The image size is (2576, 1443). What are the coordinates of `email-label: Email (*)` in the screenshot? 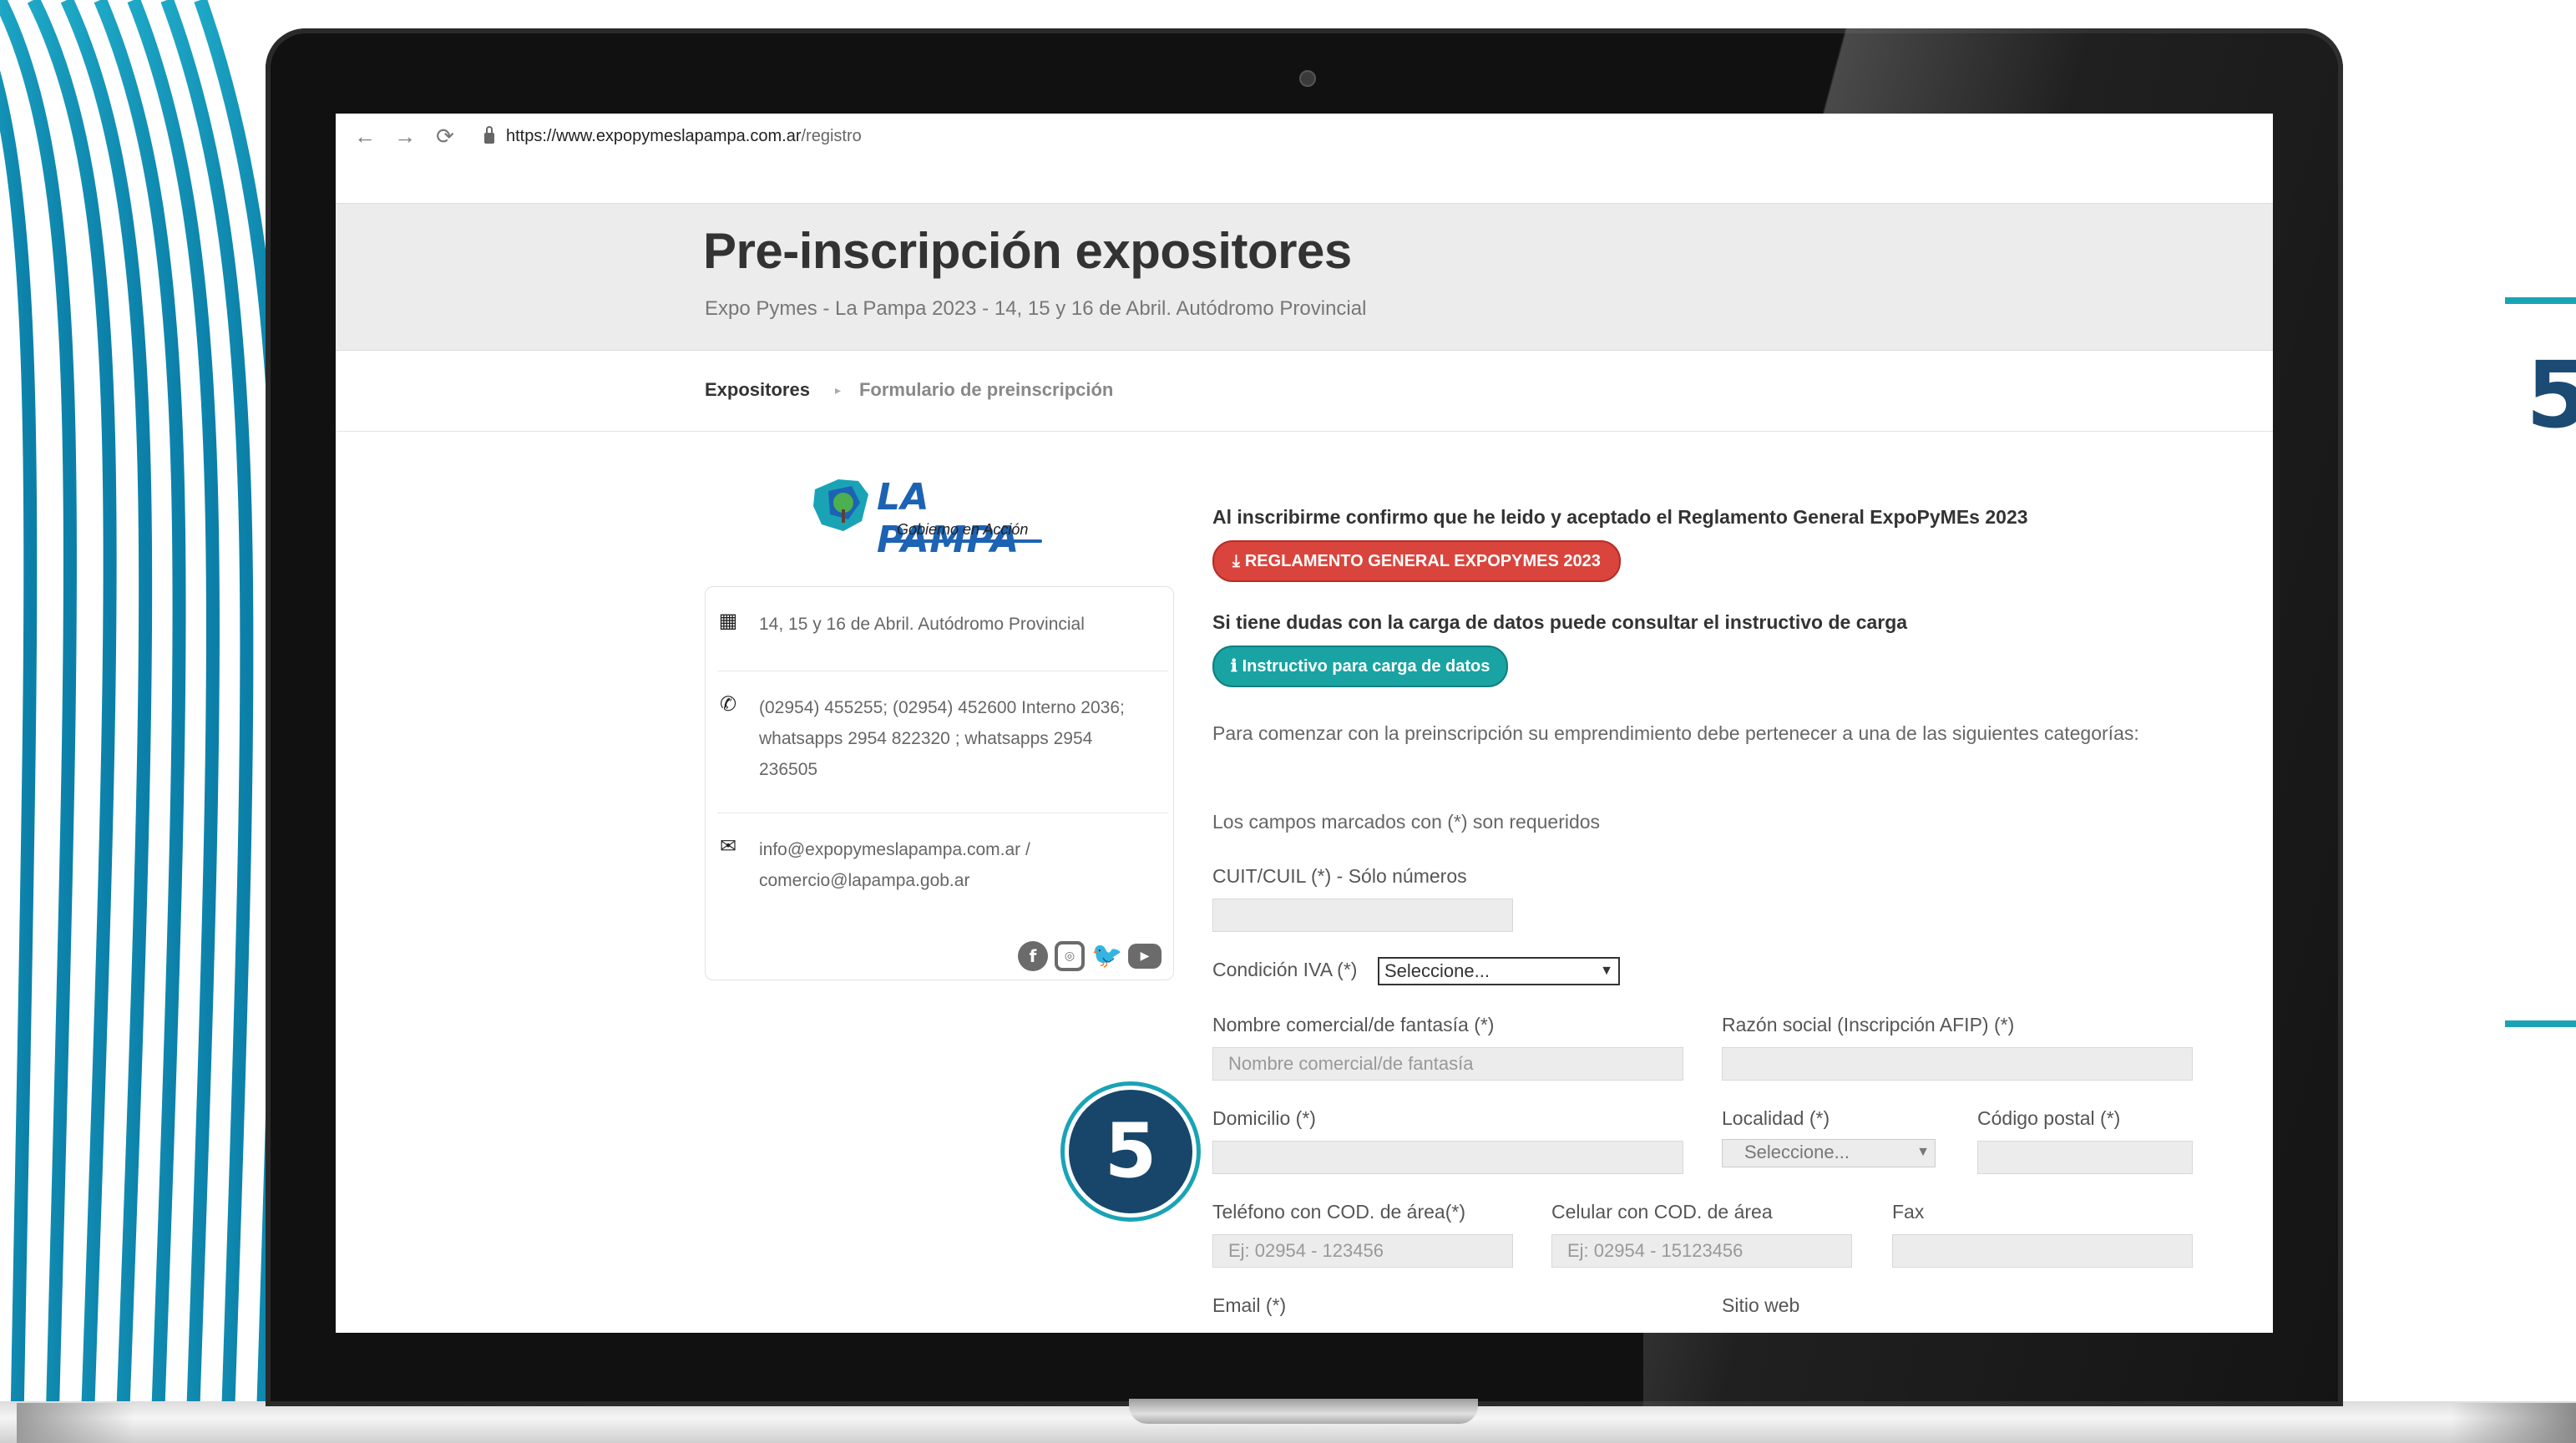 It's located at (1249, 1305).